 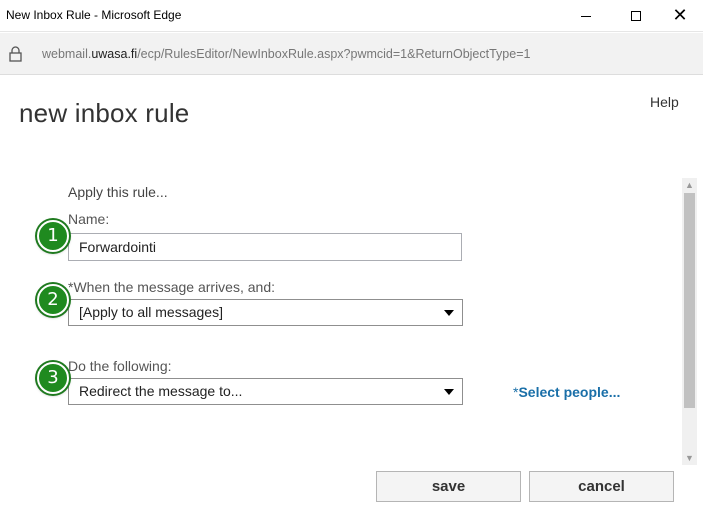 I want to click on scroll-up-icon: ▲, so click(x=689, y=185).